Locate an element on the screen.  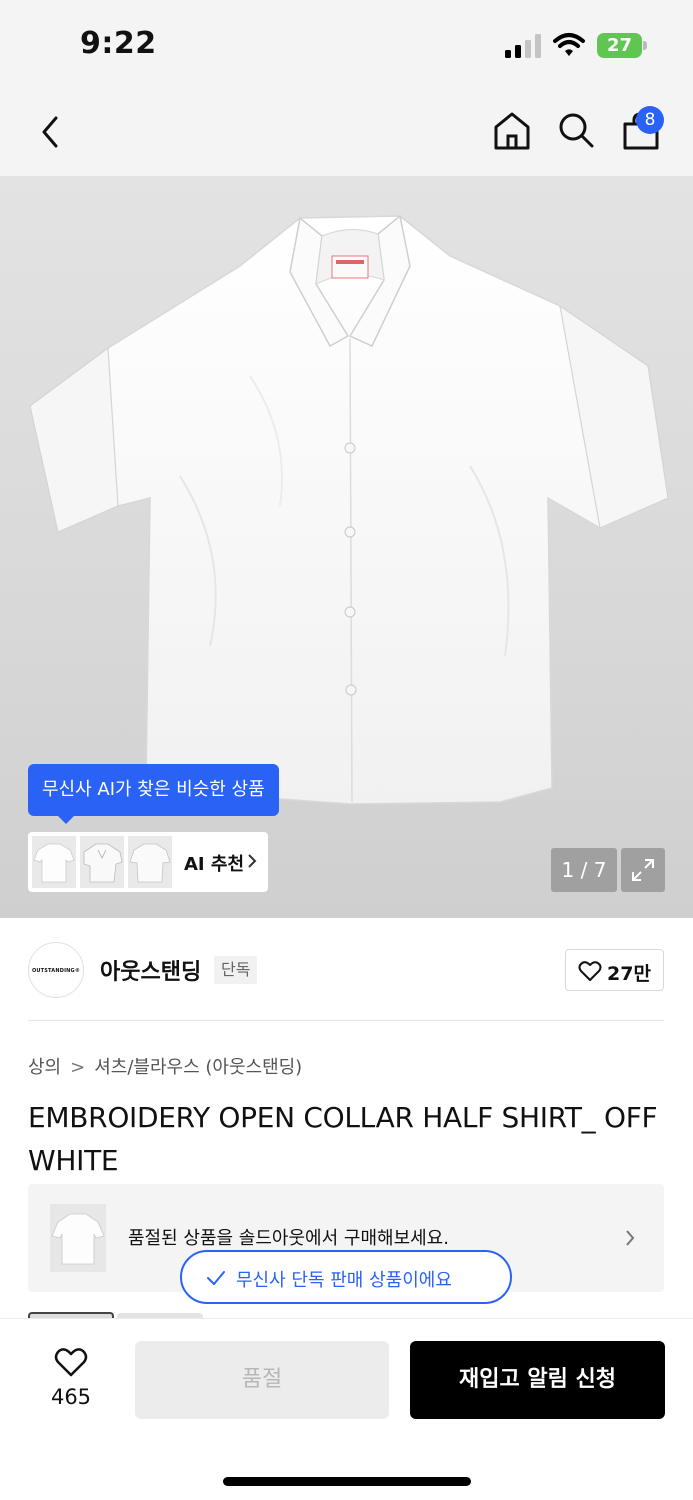
wifi-icon is located at coordinates (569, 44).